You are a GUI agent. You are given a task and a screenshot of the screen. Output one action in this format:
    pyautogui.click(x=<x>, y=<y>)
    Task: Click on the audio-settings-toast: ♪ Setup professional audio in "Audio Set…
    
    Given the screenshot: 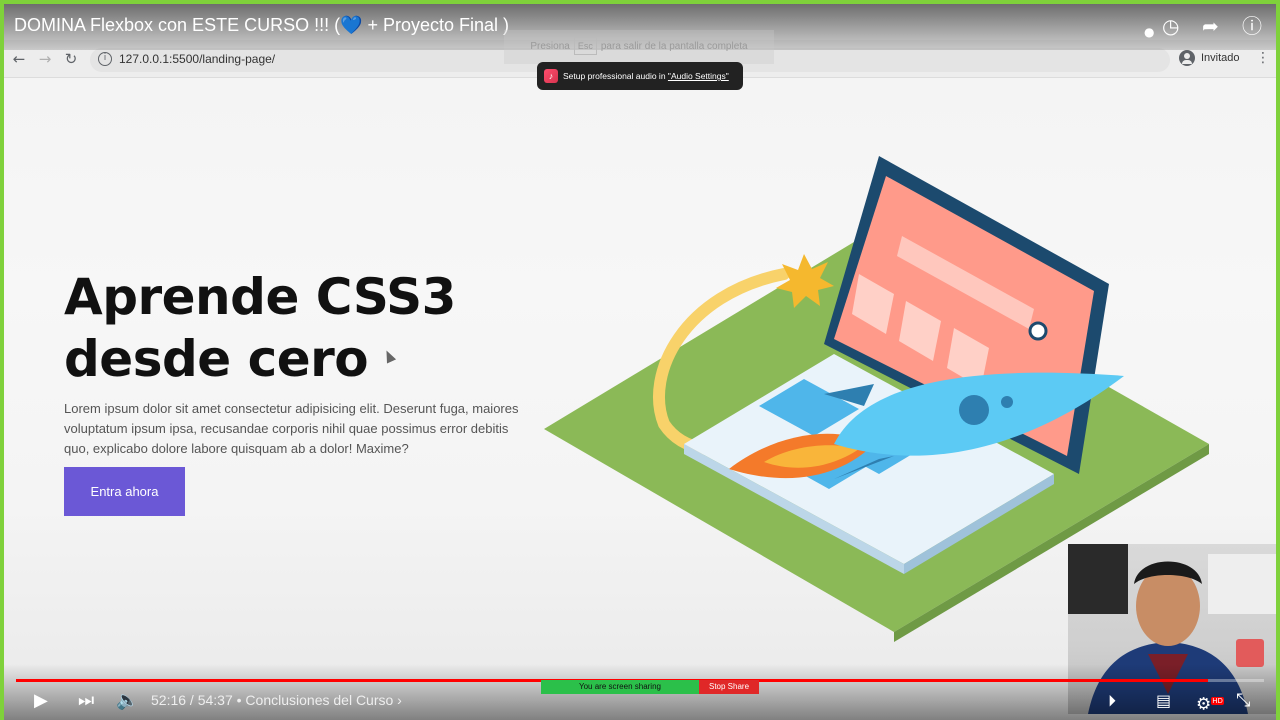 What is the action you would take?
    pyautogui.click(x=640, y=76)
    